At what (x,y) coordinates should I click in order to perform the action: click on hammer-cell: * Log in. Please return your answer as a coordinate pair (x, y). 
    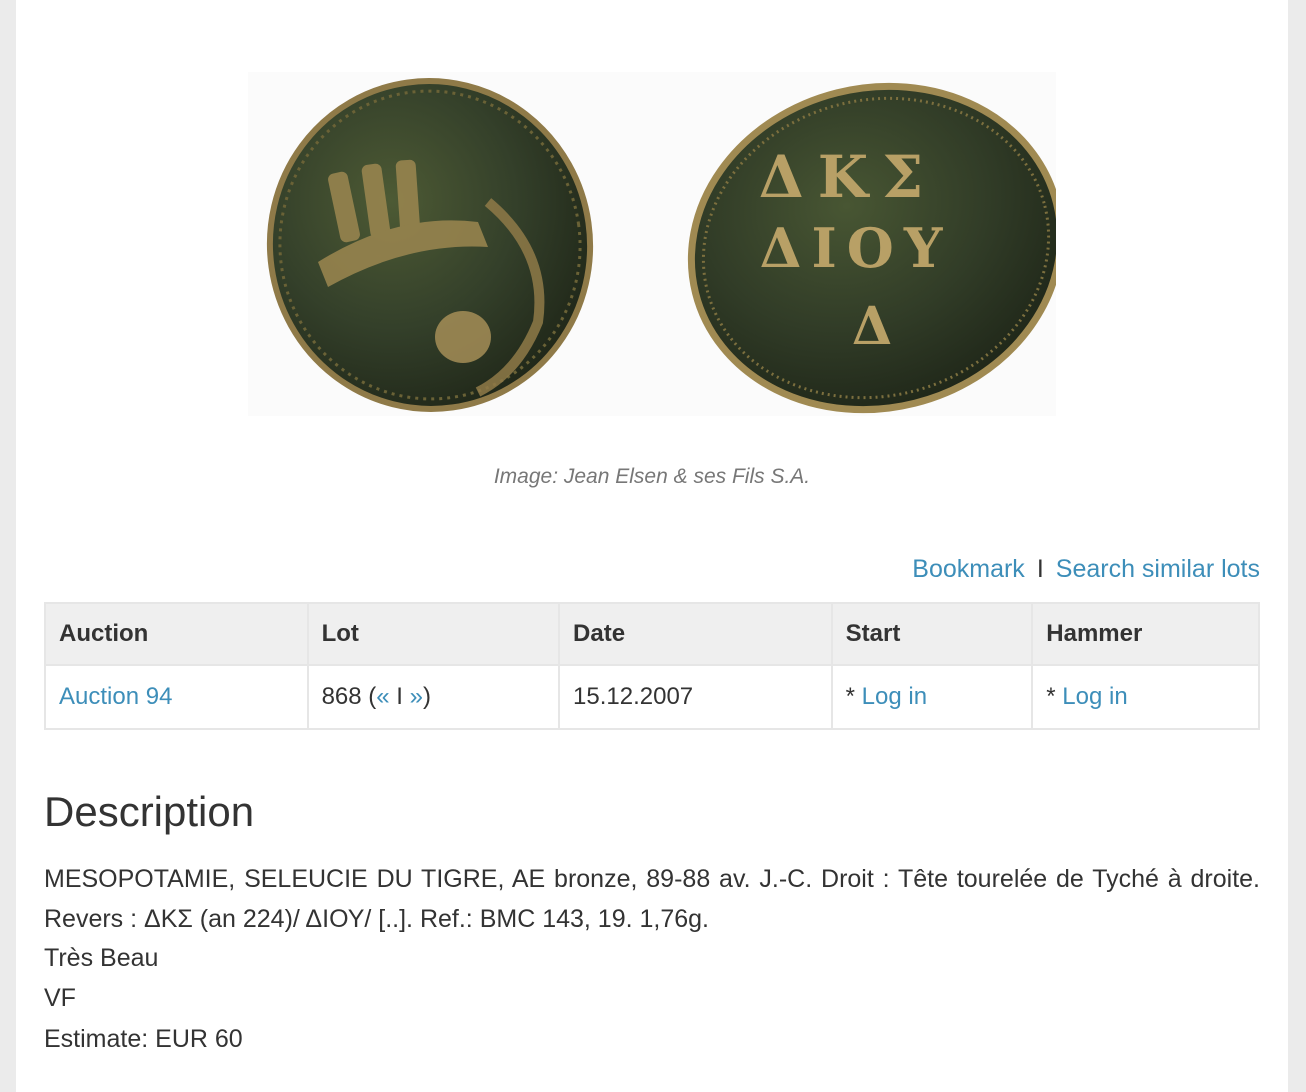
    Looking at the image, I should click on (1145, 697).